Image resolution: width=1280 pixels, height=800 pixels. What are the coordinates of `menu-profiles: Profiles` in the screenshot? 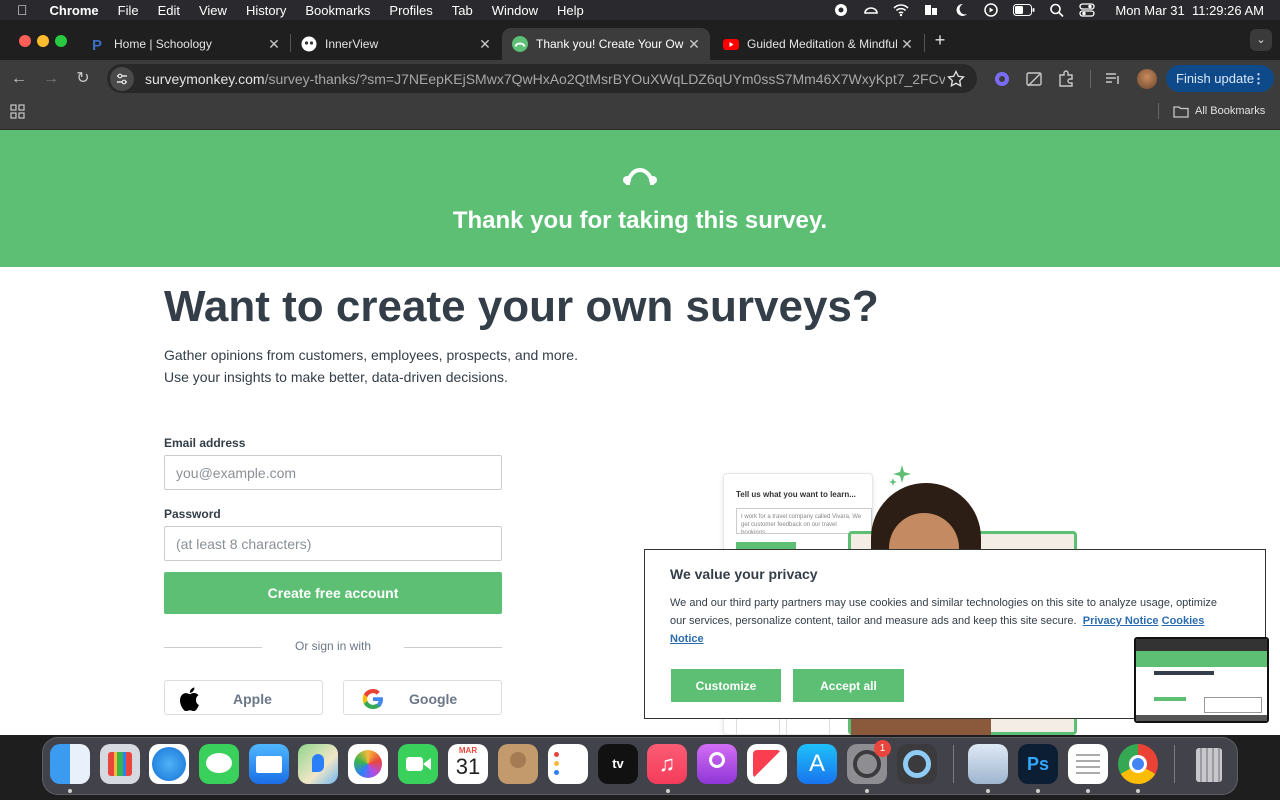 It's located at (410, 10).